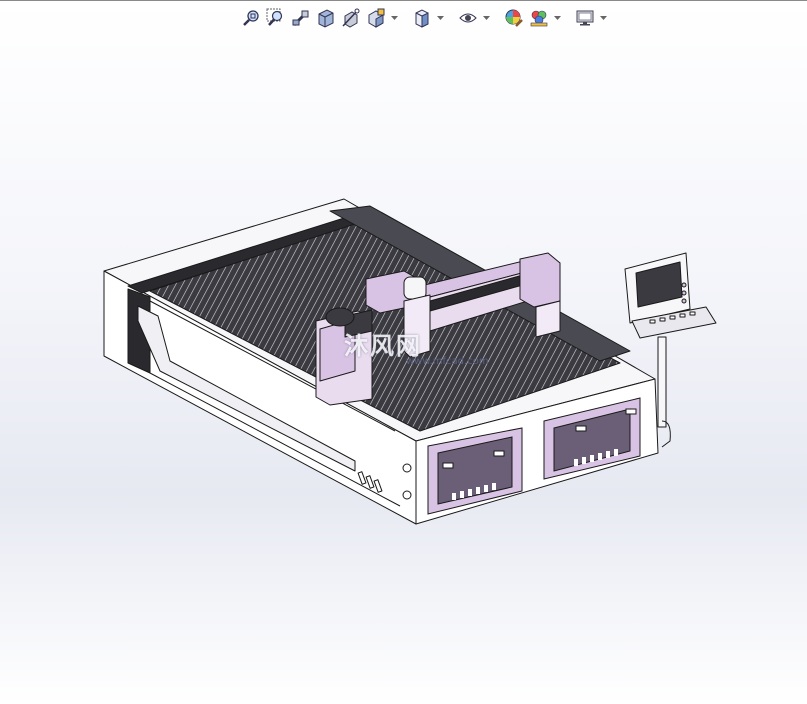 The height and width of the screenshot is (704, 807). What do you see at coordinates (276, 18) in the screenshot?
I see `zoom-to-area-icon` at bounding box center [276, 18].